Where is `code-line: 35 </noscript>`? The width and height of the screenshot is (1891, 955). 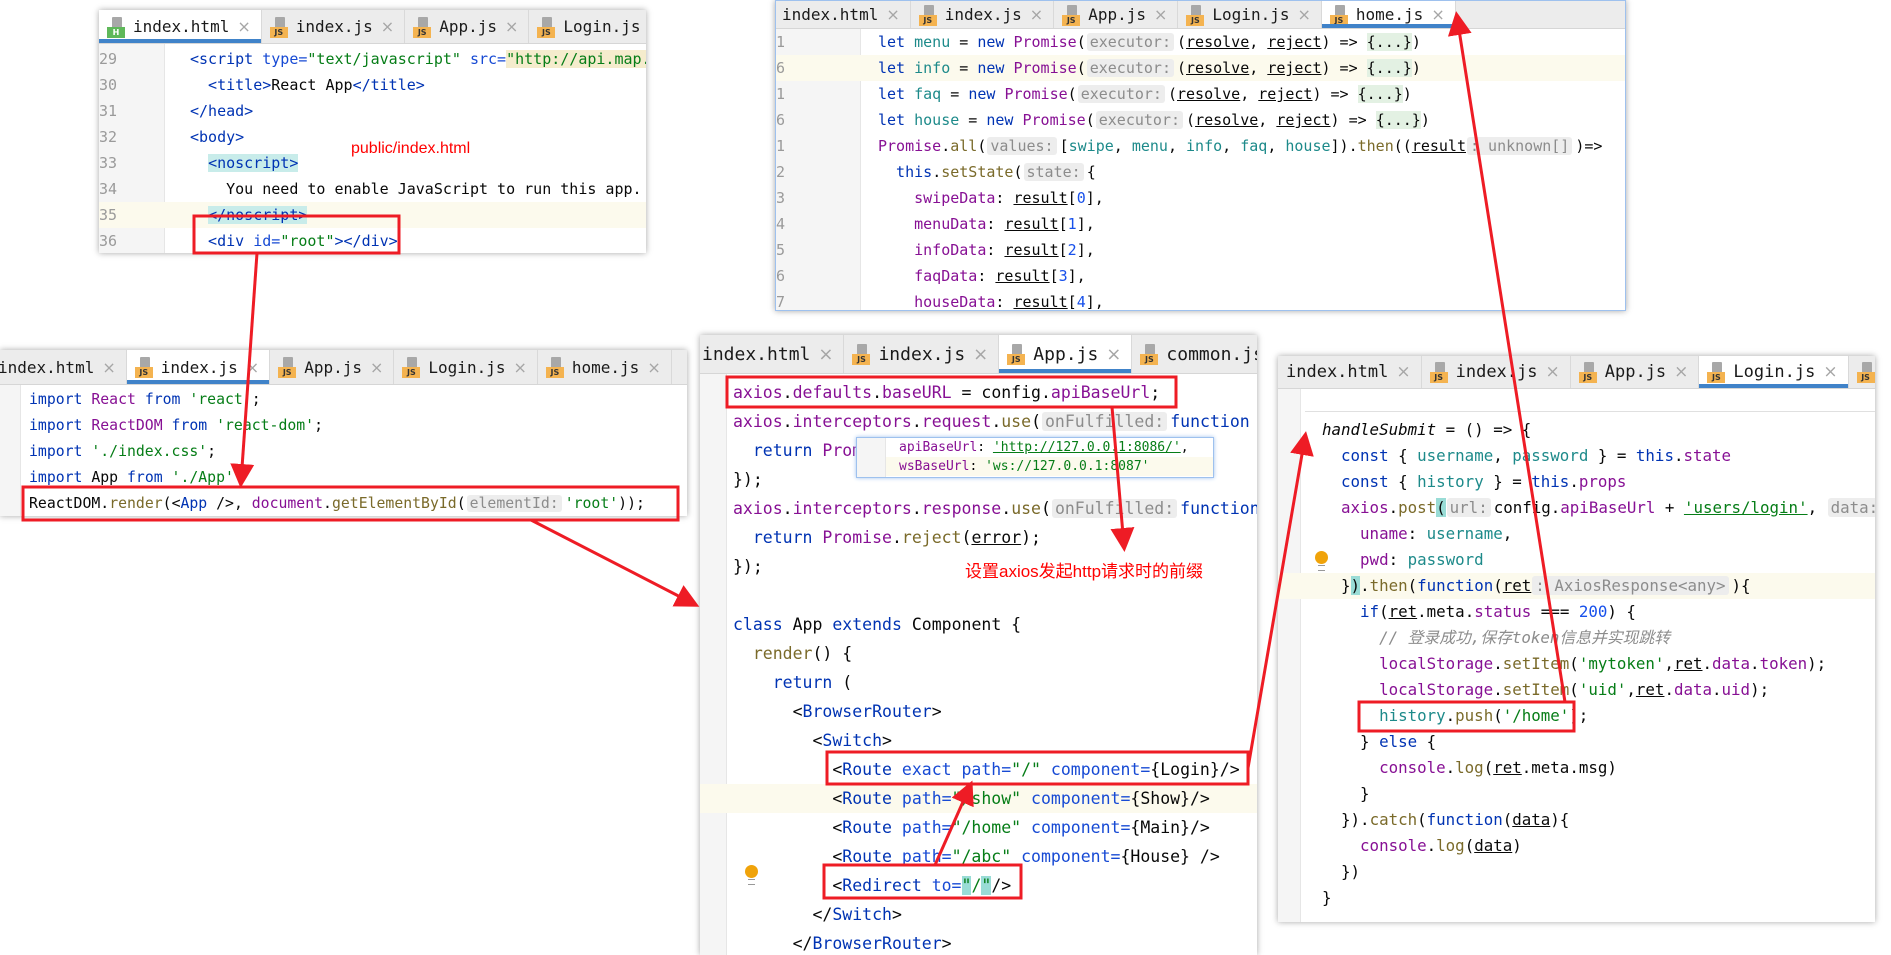
code-line: 35 </noscript> is located at coordinates (372, 215).